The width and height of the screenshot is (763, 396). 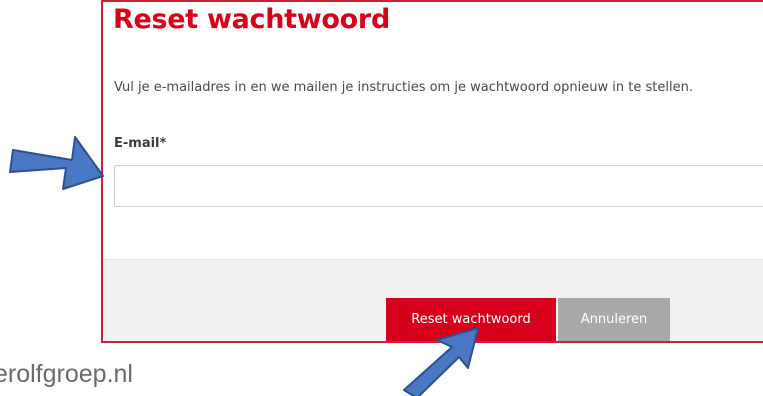 What do you see at coordinates (140, 143) in the screenshot?
I see `email-label: E-mail*` at bounding box center [140, 143].